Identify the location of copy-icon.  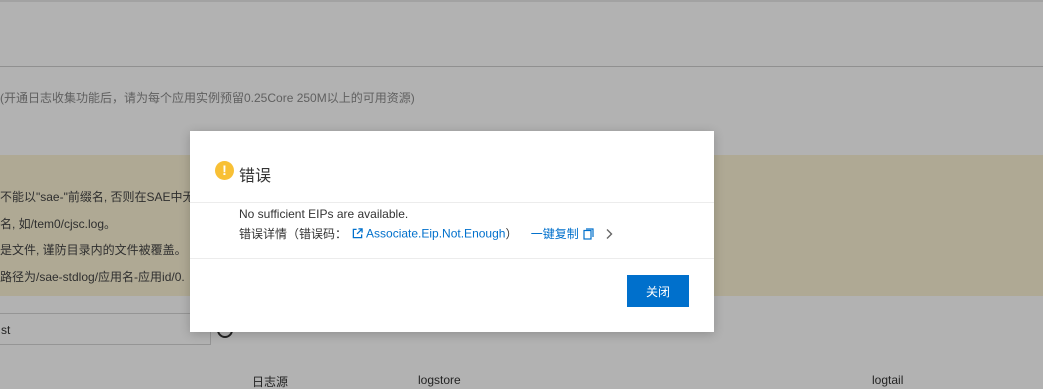
(588, 233).